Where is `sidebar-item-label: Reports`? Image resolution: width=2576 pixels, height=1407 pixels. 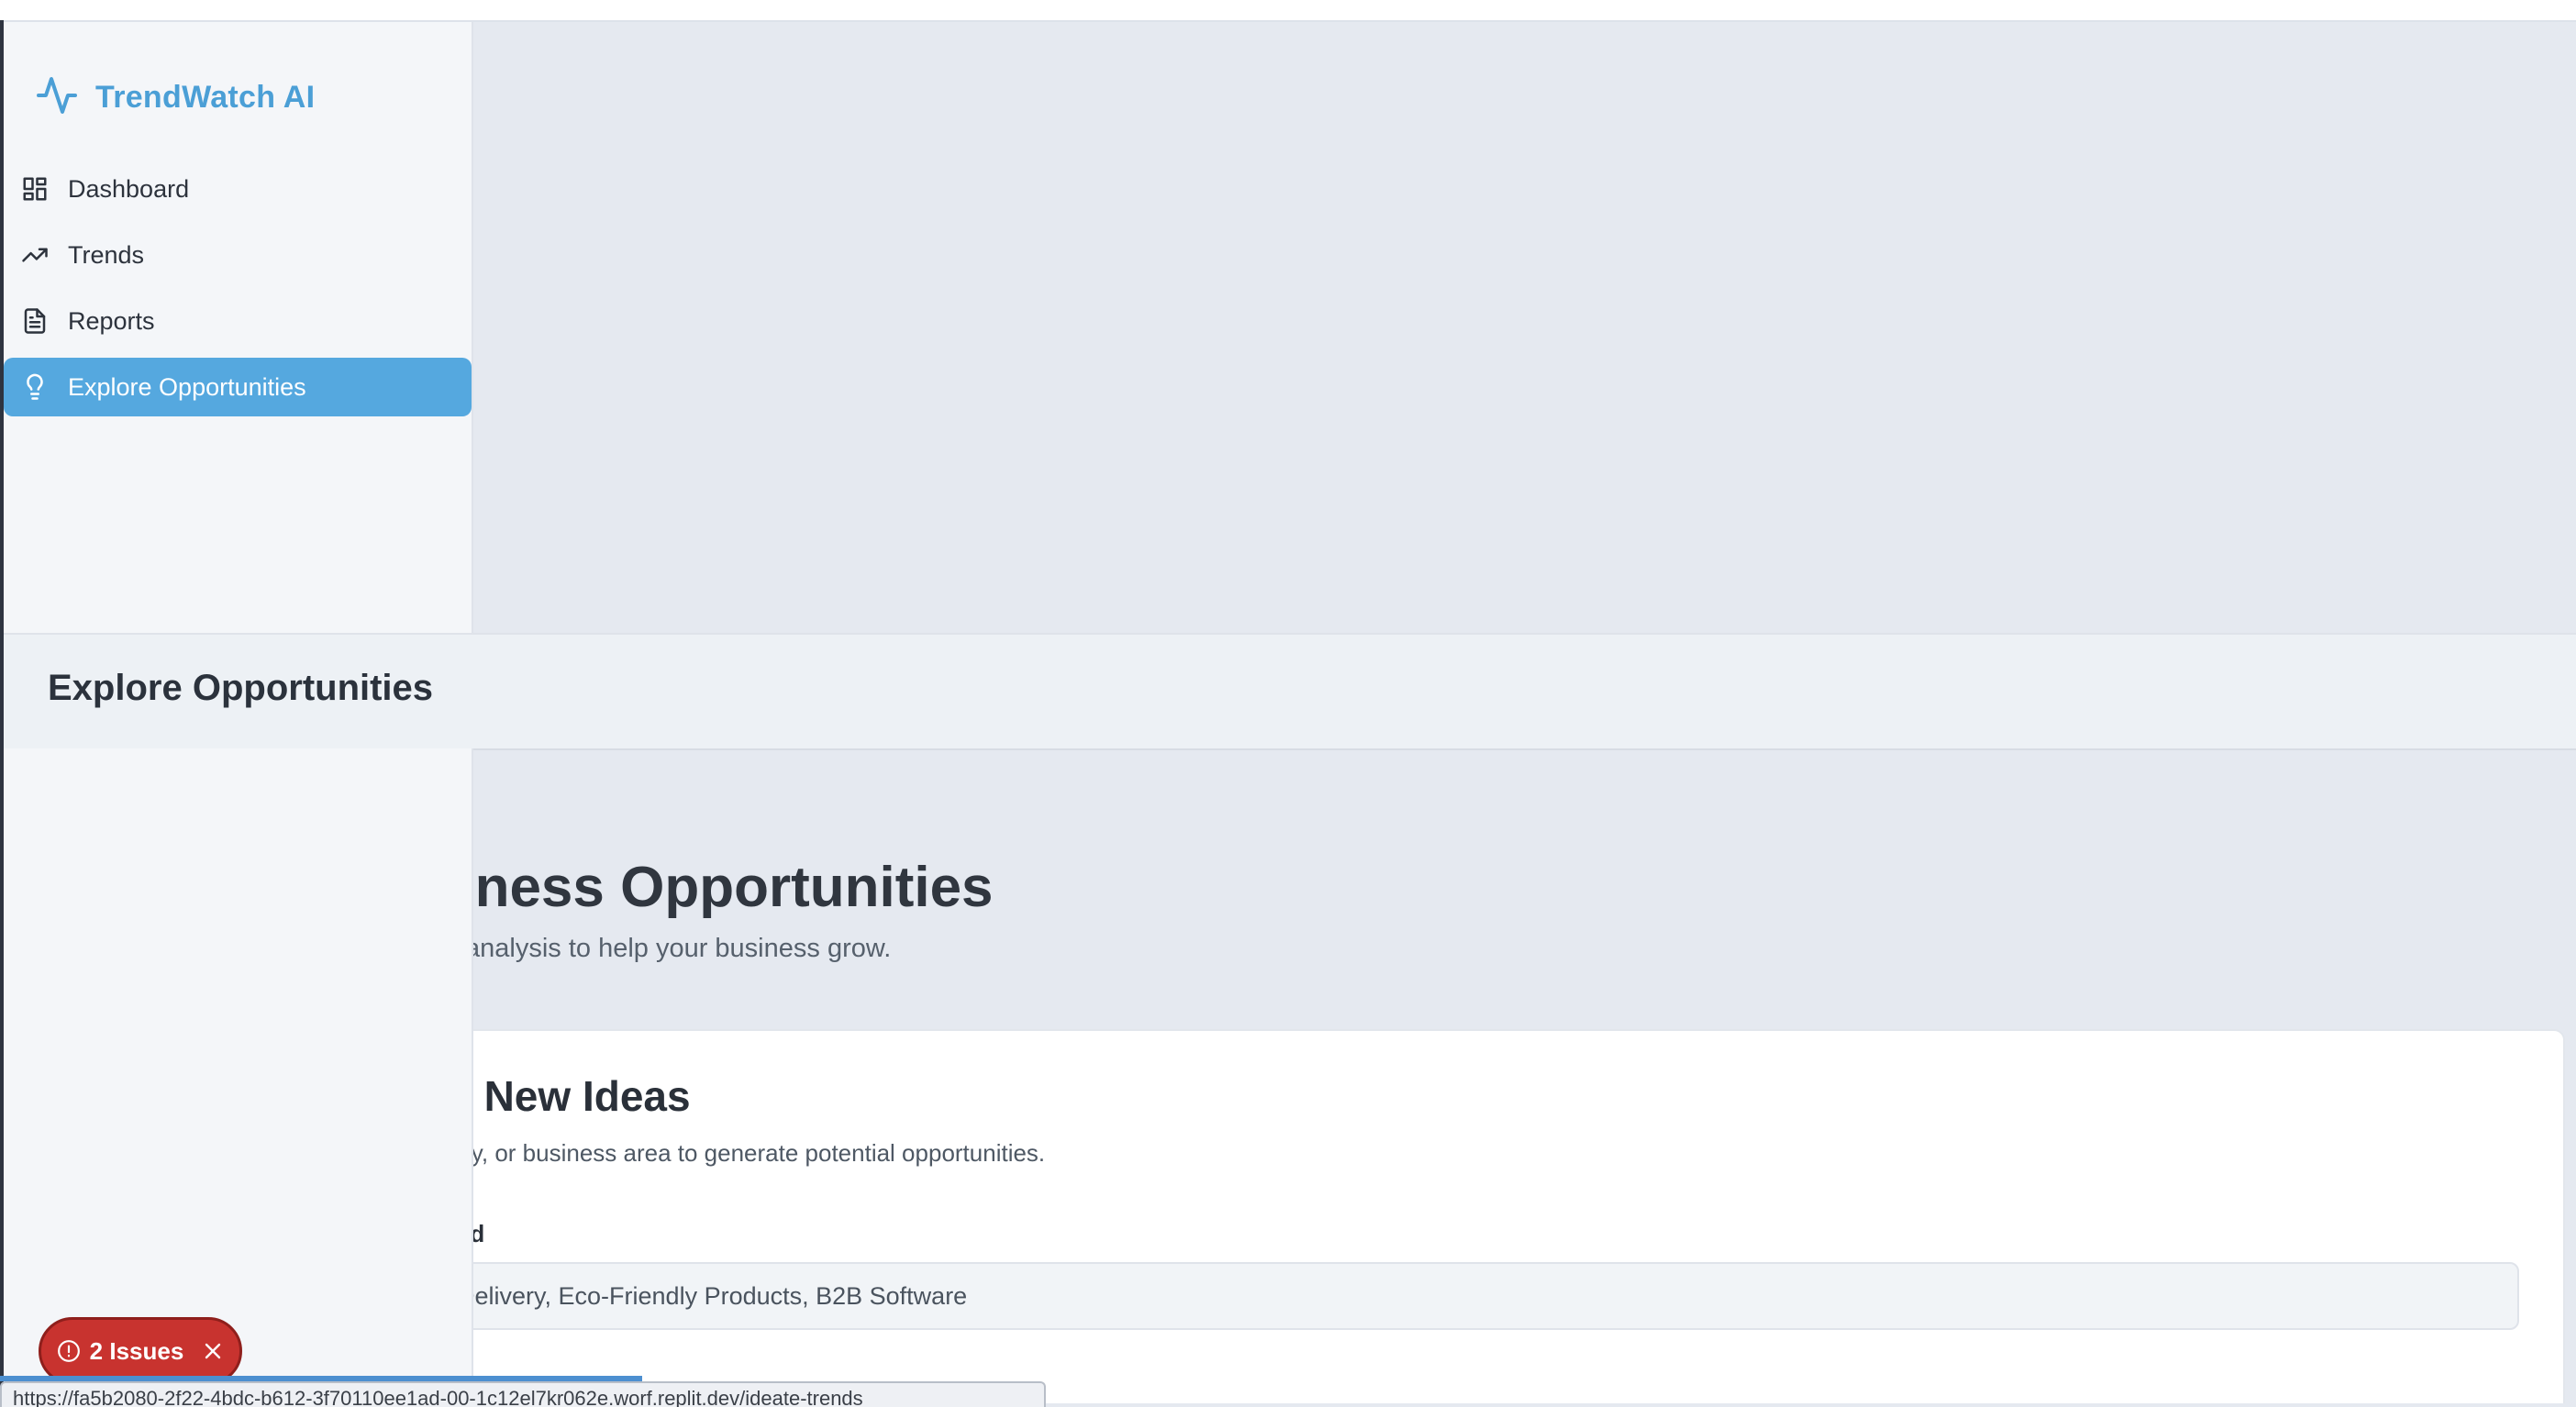
sidebar-item-label: Reports is located at coordinates (111, 320).